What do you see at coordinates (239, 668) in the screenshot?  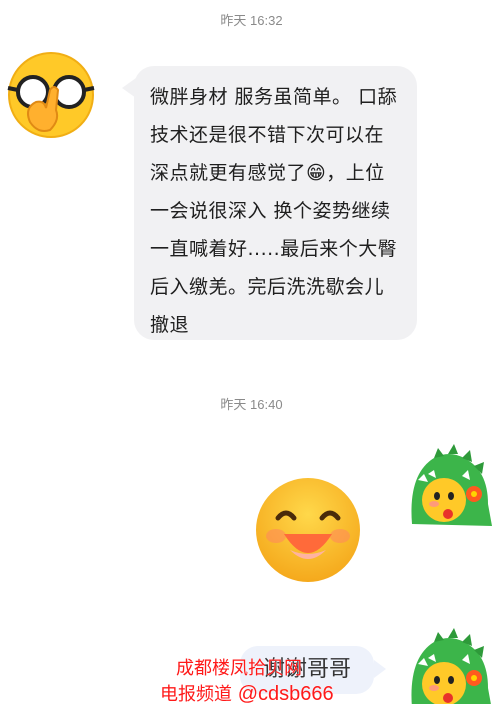 I see `watermark-line-1: 成都楼凤拾贝网` at bounding box center [239, 668].